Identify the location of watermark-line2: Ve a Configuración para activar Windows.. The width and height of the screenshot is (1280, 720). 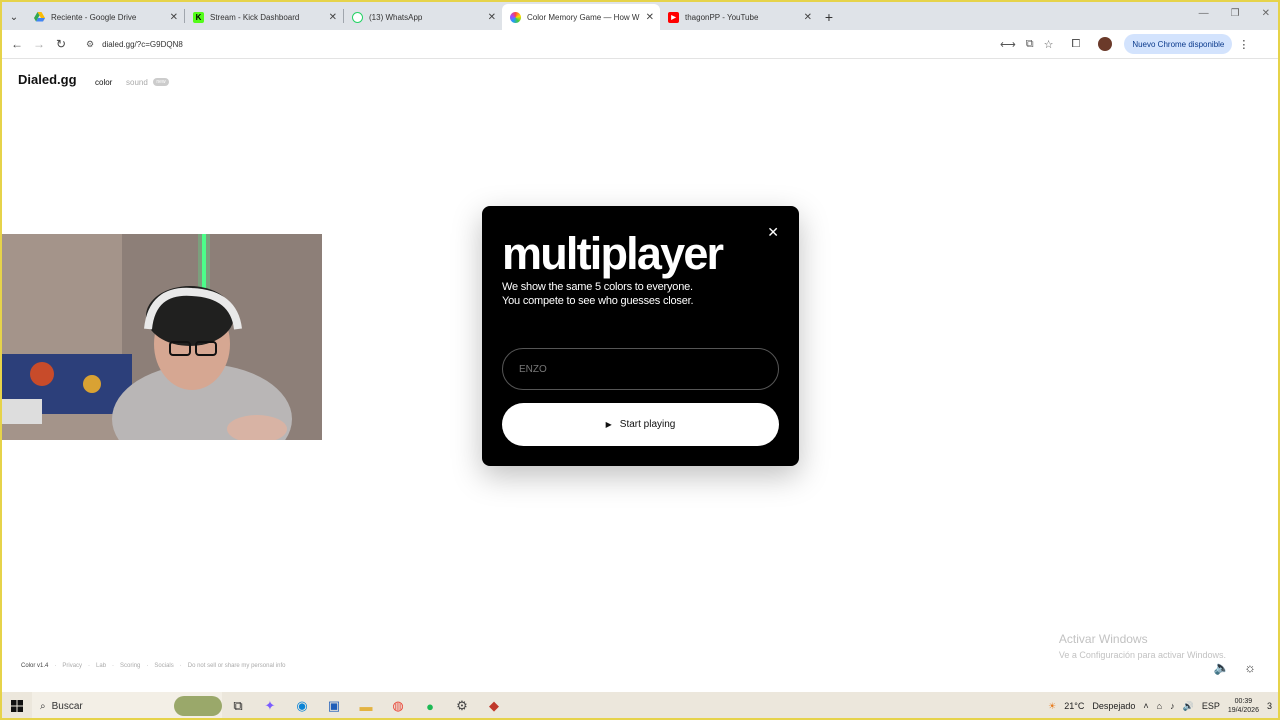
(1142, 655).